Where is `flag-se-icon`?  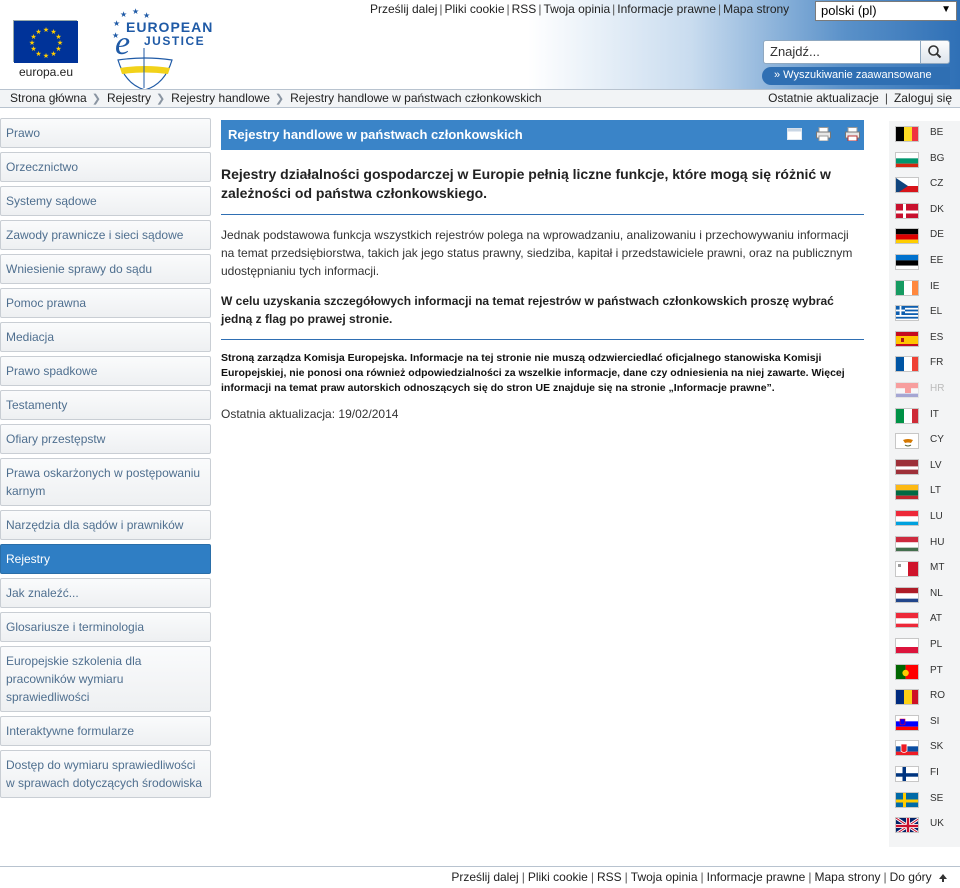 flag-se-icon is located at coordinates (907, 799).